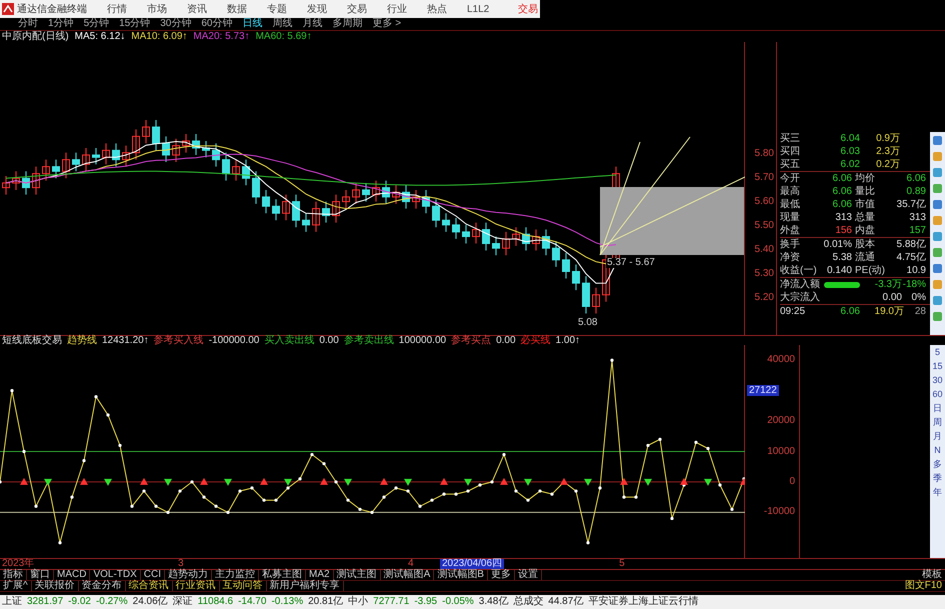 Image resolution: width=945 pixels, height=609 pixels. I want to click on period-button: 周, so click(937, 422).